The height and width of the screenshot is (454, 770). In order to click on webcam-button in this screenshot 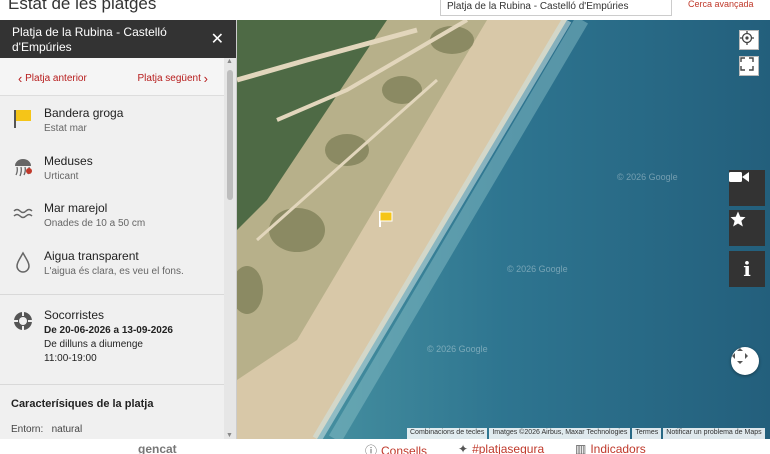, I will do `click(747, 188)`.